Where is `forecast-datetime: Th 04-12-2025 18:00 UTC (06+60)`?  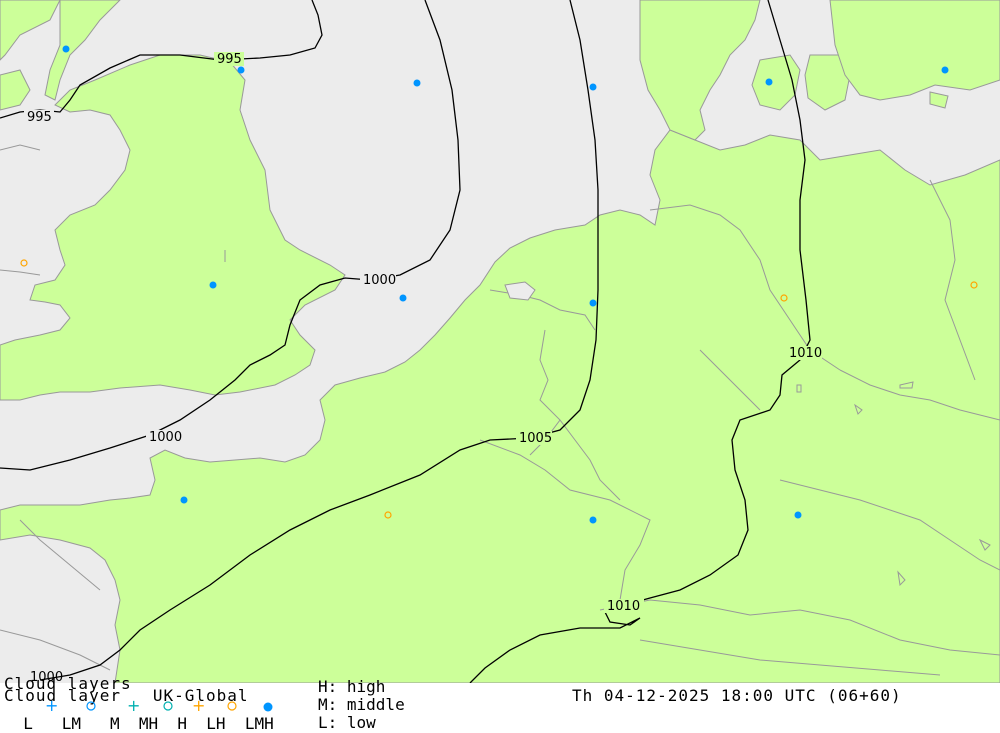 forecast-datetime: Th 04-12-2025 18:00 UTC (06+60) is located at coordinates (737, 695).